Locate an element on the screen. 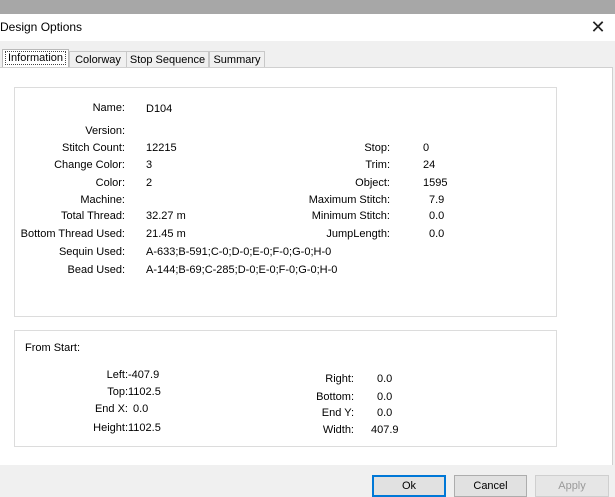 This screenshot has width=615, height=497. tab-summary: Summary is located at coordinates (237, 59).